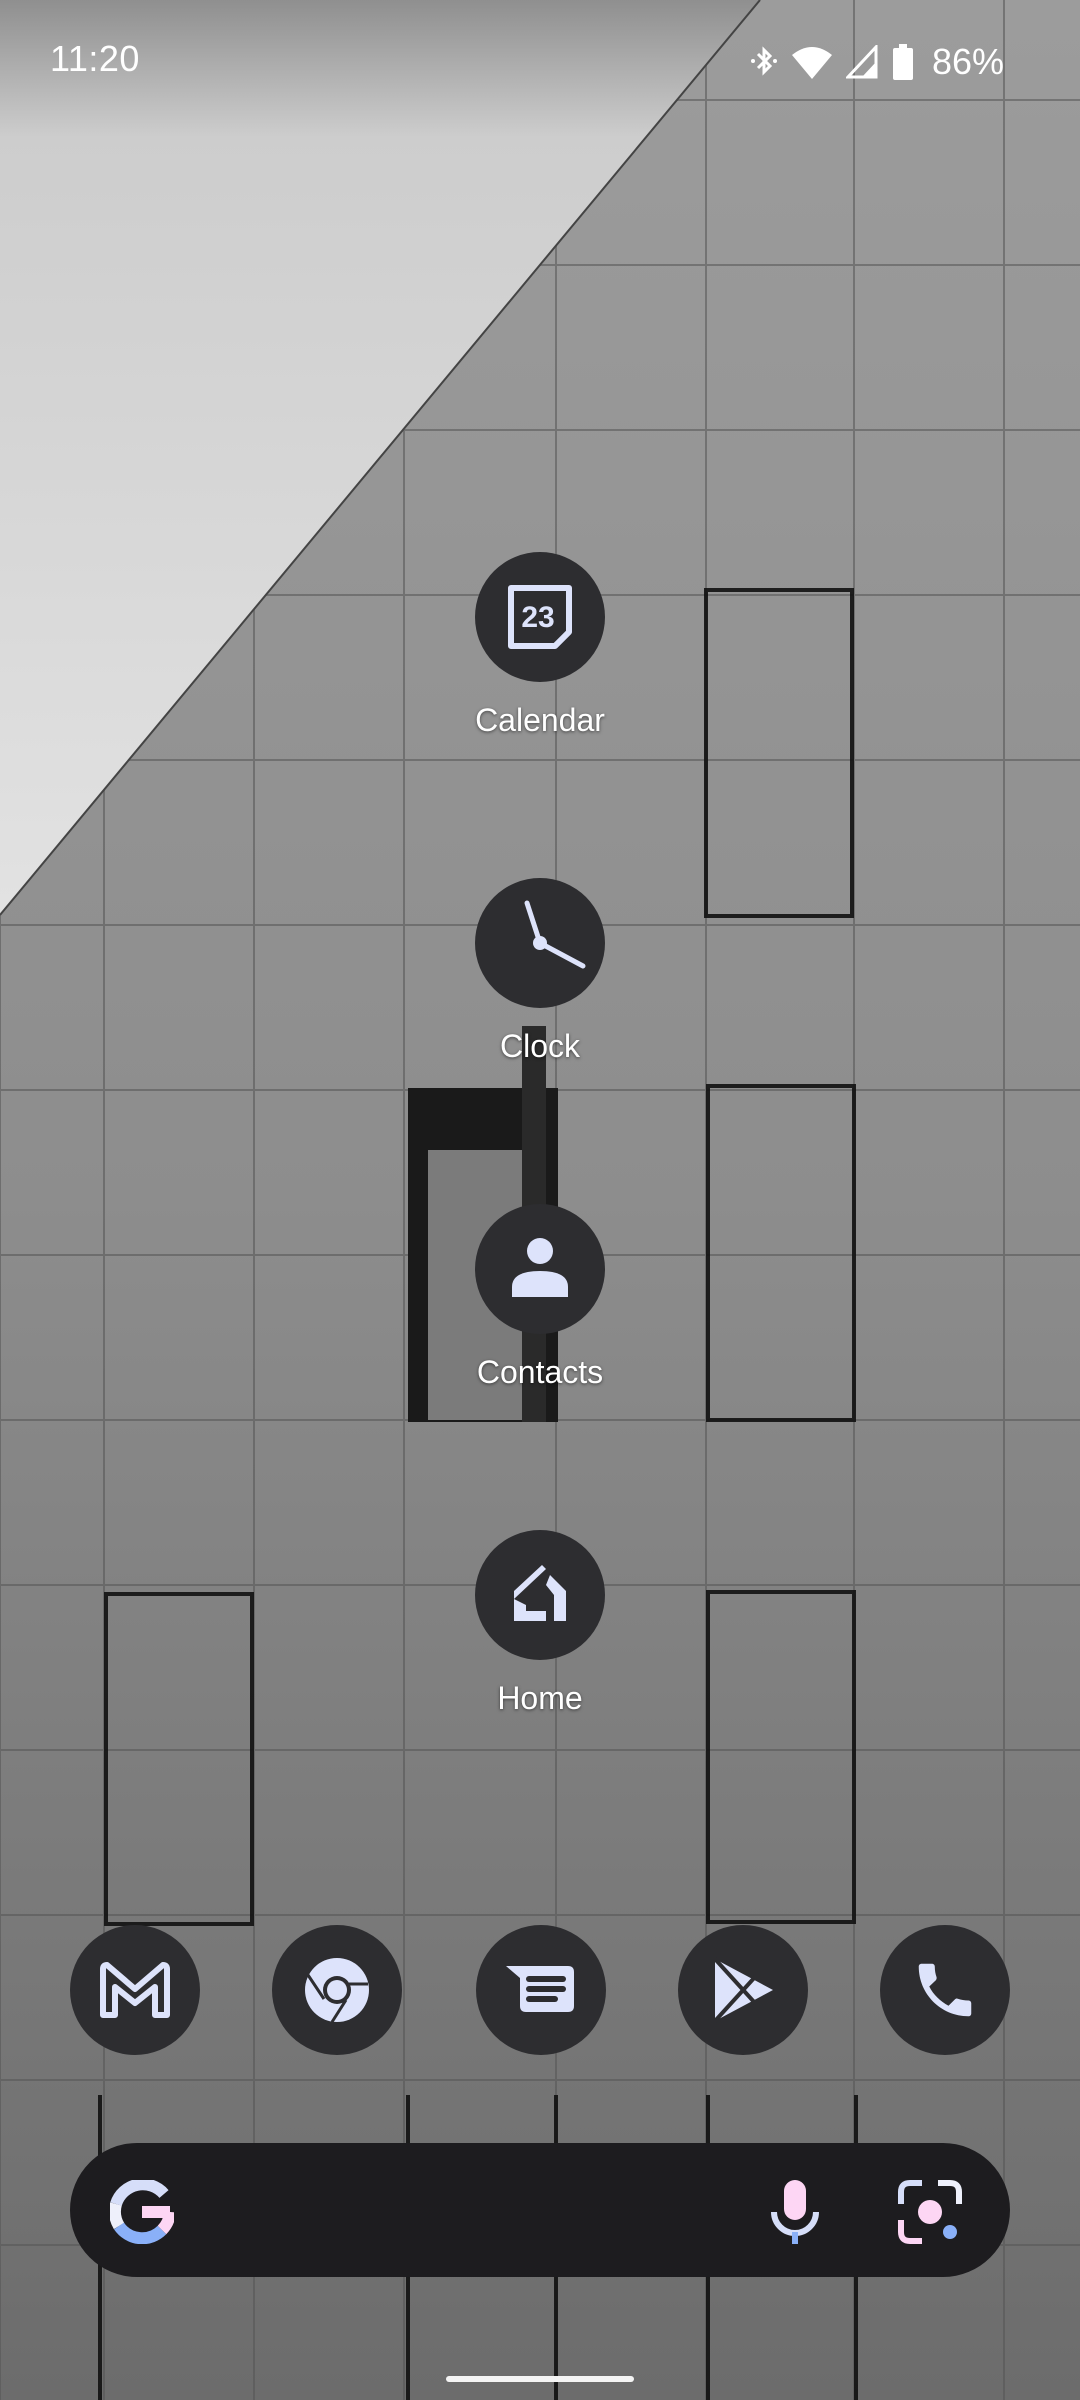 The height and width of the screenshot is (2400, 1080). I want to click on calendar-date-text: 23, so click(537, 617).